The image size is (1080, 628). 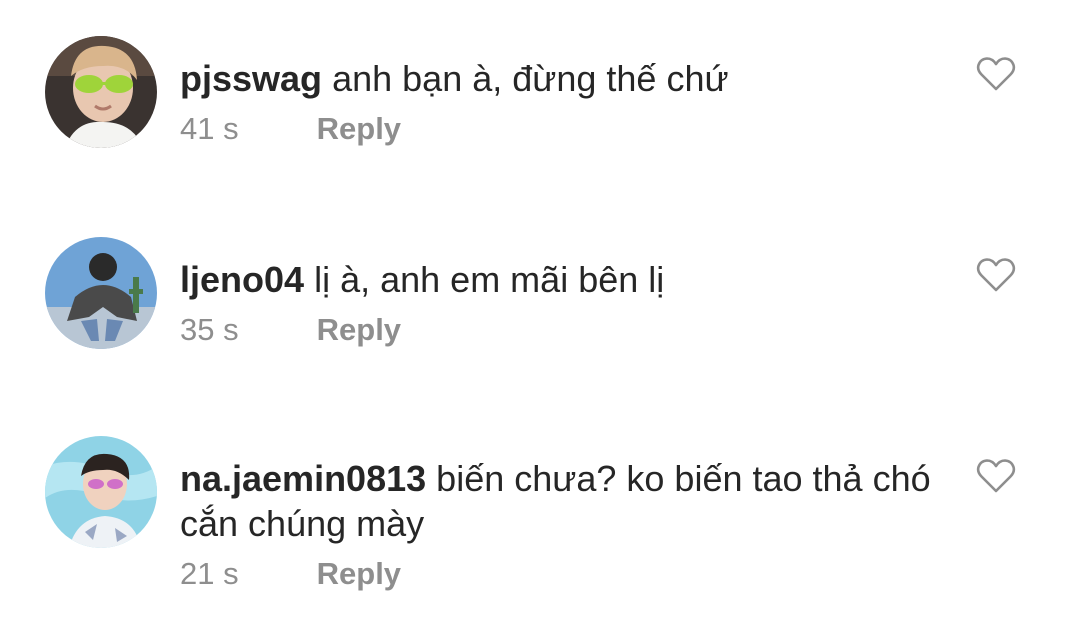 What do you see at coordinates (303, 478) in the screenshot?
I see `comment-username: na.jaemin0813` at bounding box center [303, 478].